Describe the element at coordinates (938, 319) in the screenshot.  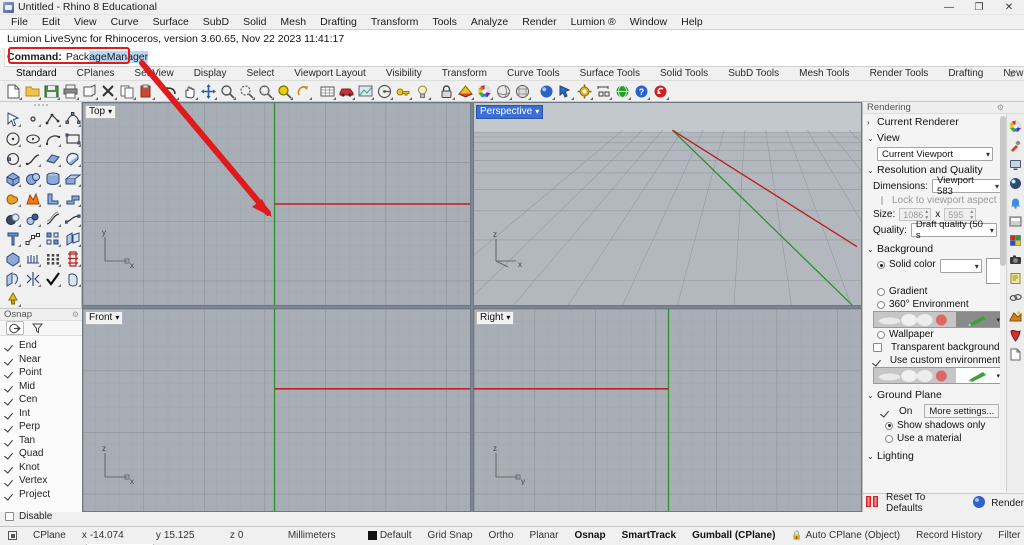
I see `env360-thumbnail-row: ▾` at that location.